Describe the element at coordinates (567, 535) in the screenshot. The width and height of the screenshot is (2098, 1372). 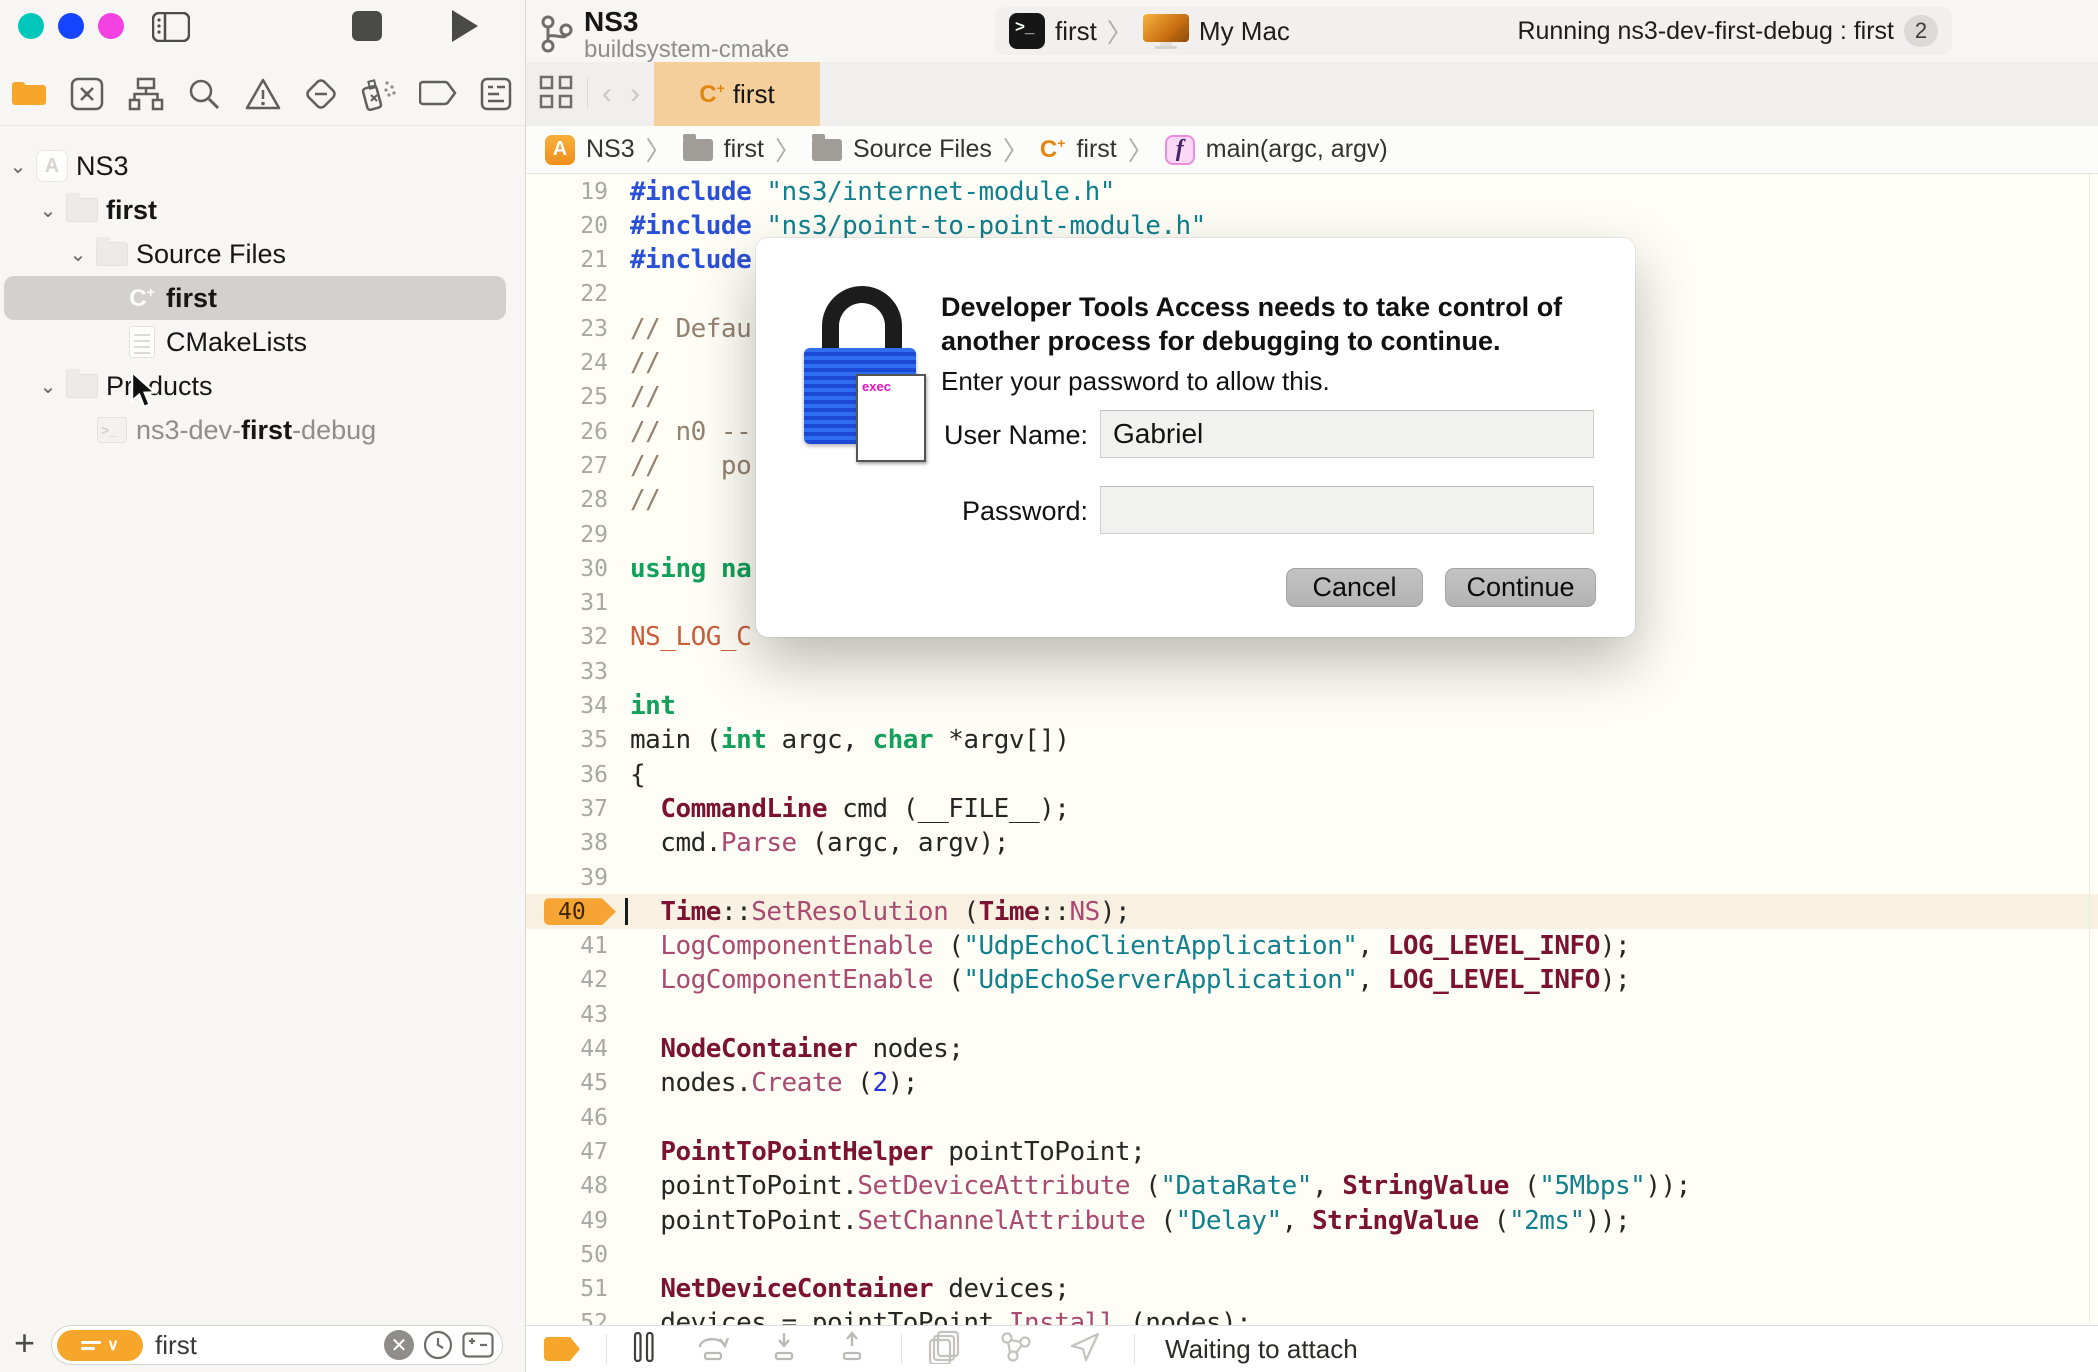
I see `line-number: 29` at that location.